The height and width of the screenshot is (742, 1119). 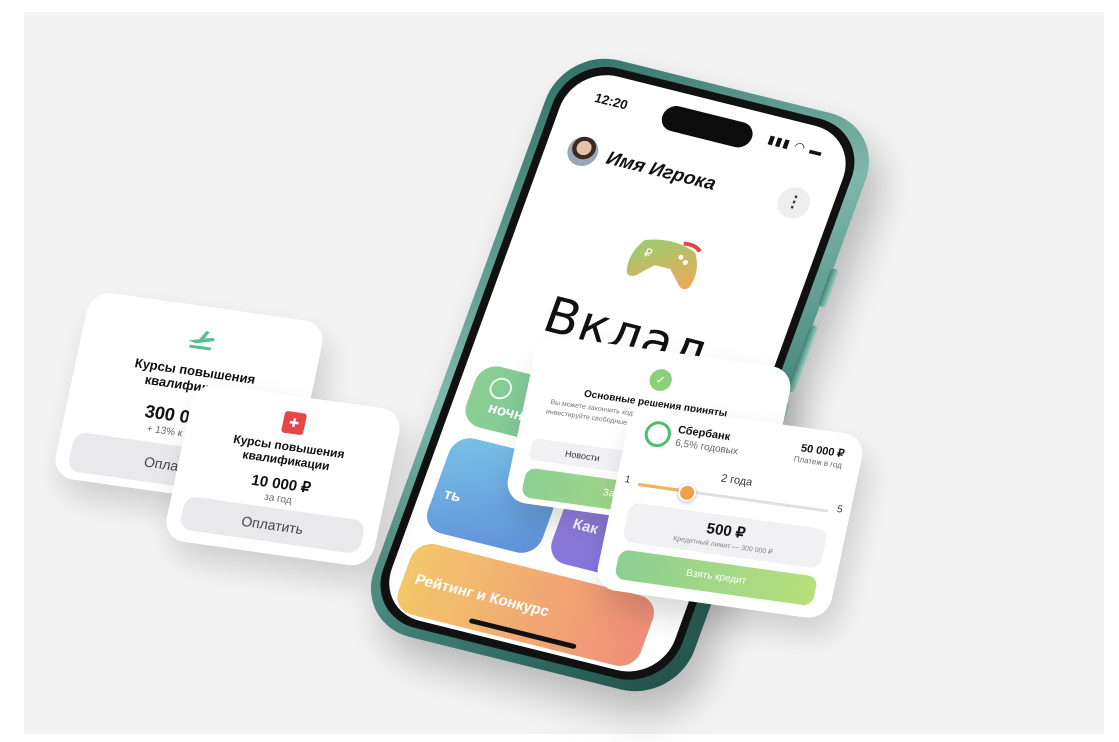 What do you see at coordinates (585, 526) in the screenshot?
I see `tile-howto-label: Как` at bounding box center [585, 526].